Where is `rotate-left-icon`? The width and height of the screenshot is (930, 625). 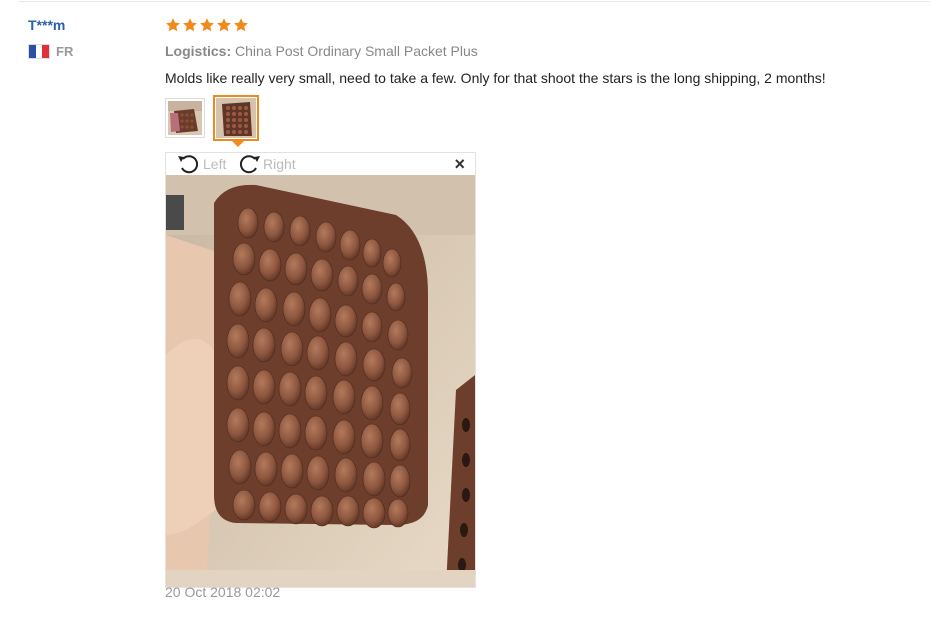 rotate-left-icon is located at coordinates (188, 164).